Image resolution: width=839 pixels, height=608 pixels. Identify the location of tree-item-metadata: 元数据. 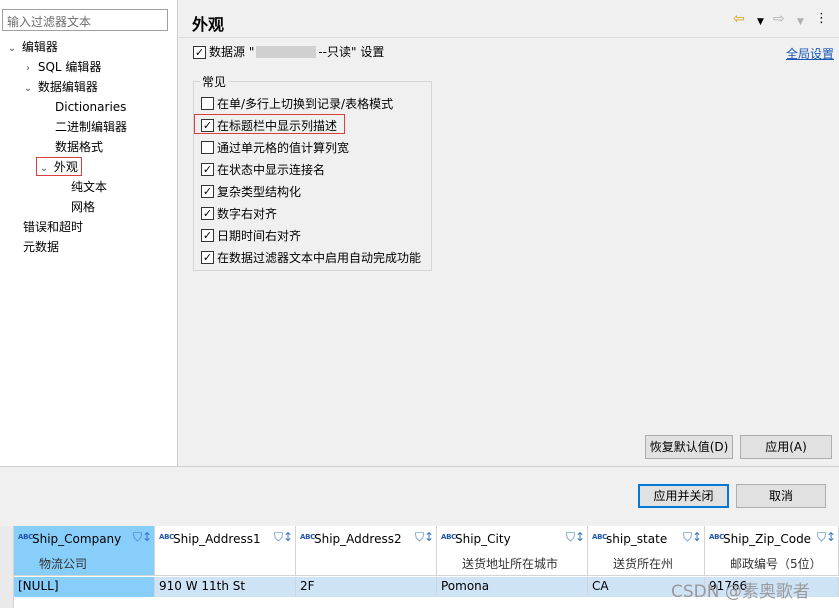
(41, 247).